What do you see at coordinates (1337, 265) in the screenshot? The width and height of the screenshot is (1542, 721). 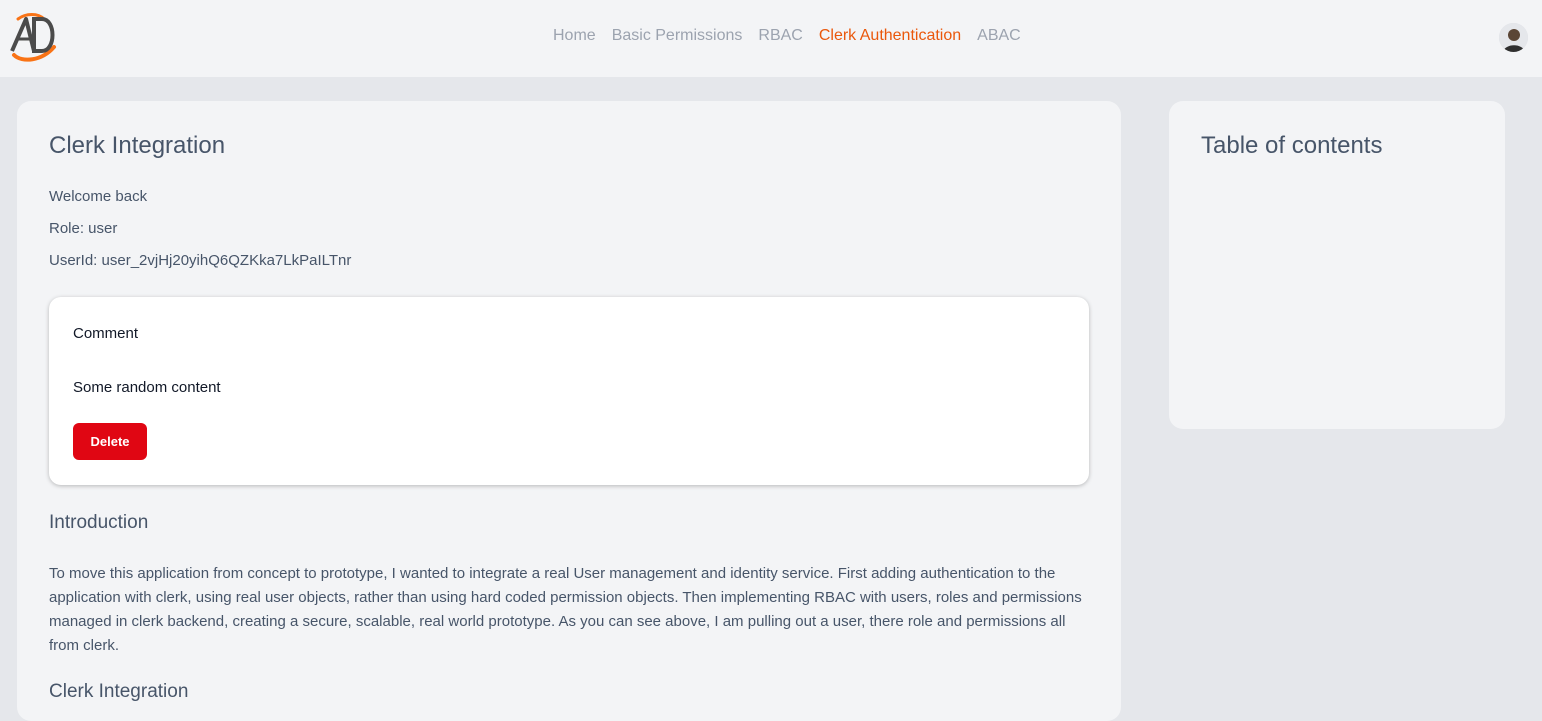 I see `table-of-contents-card: Table of contents` at bounding box center [1337, 265].